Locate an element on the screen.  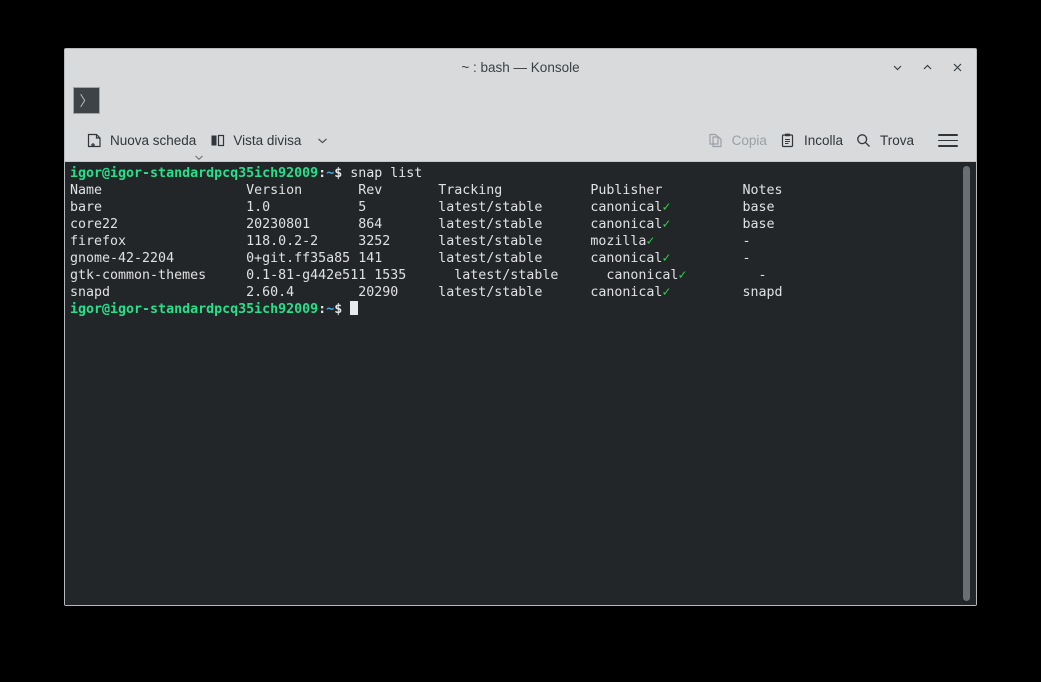
terminal-prompt-line: igor@igor-standardpcq35ich92009:~$ is located at coordinates (509, 309).